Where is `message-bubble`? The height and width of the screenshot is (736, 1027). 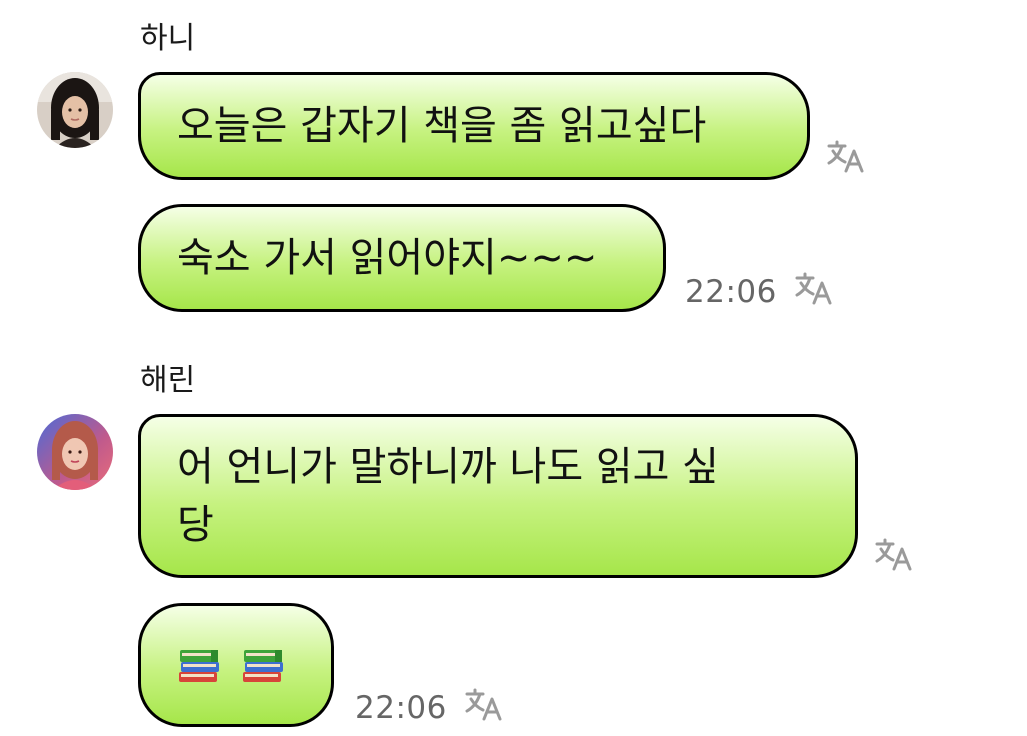 message-bubble is located at coordinates (236, 665).